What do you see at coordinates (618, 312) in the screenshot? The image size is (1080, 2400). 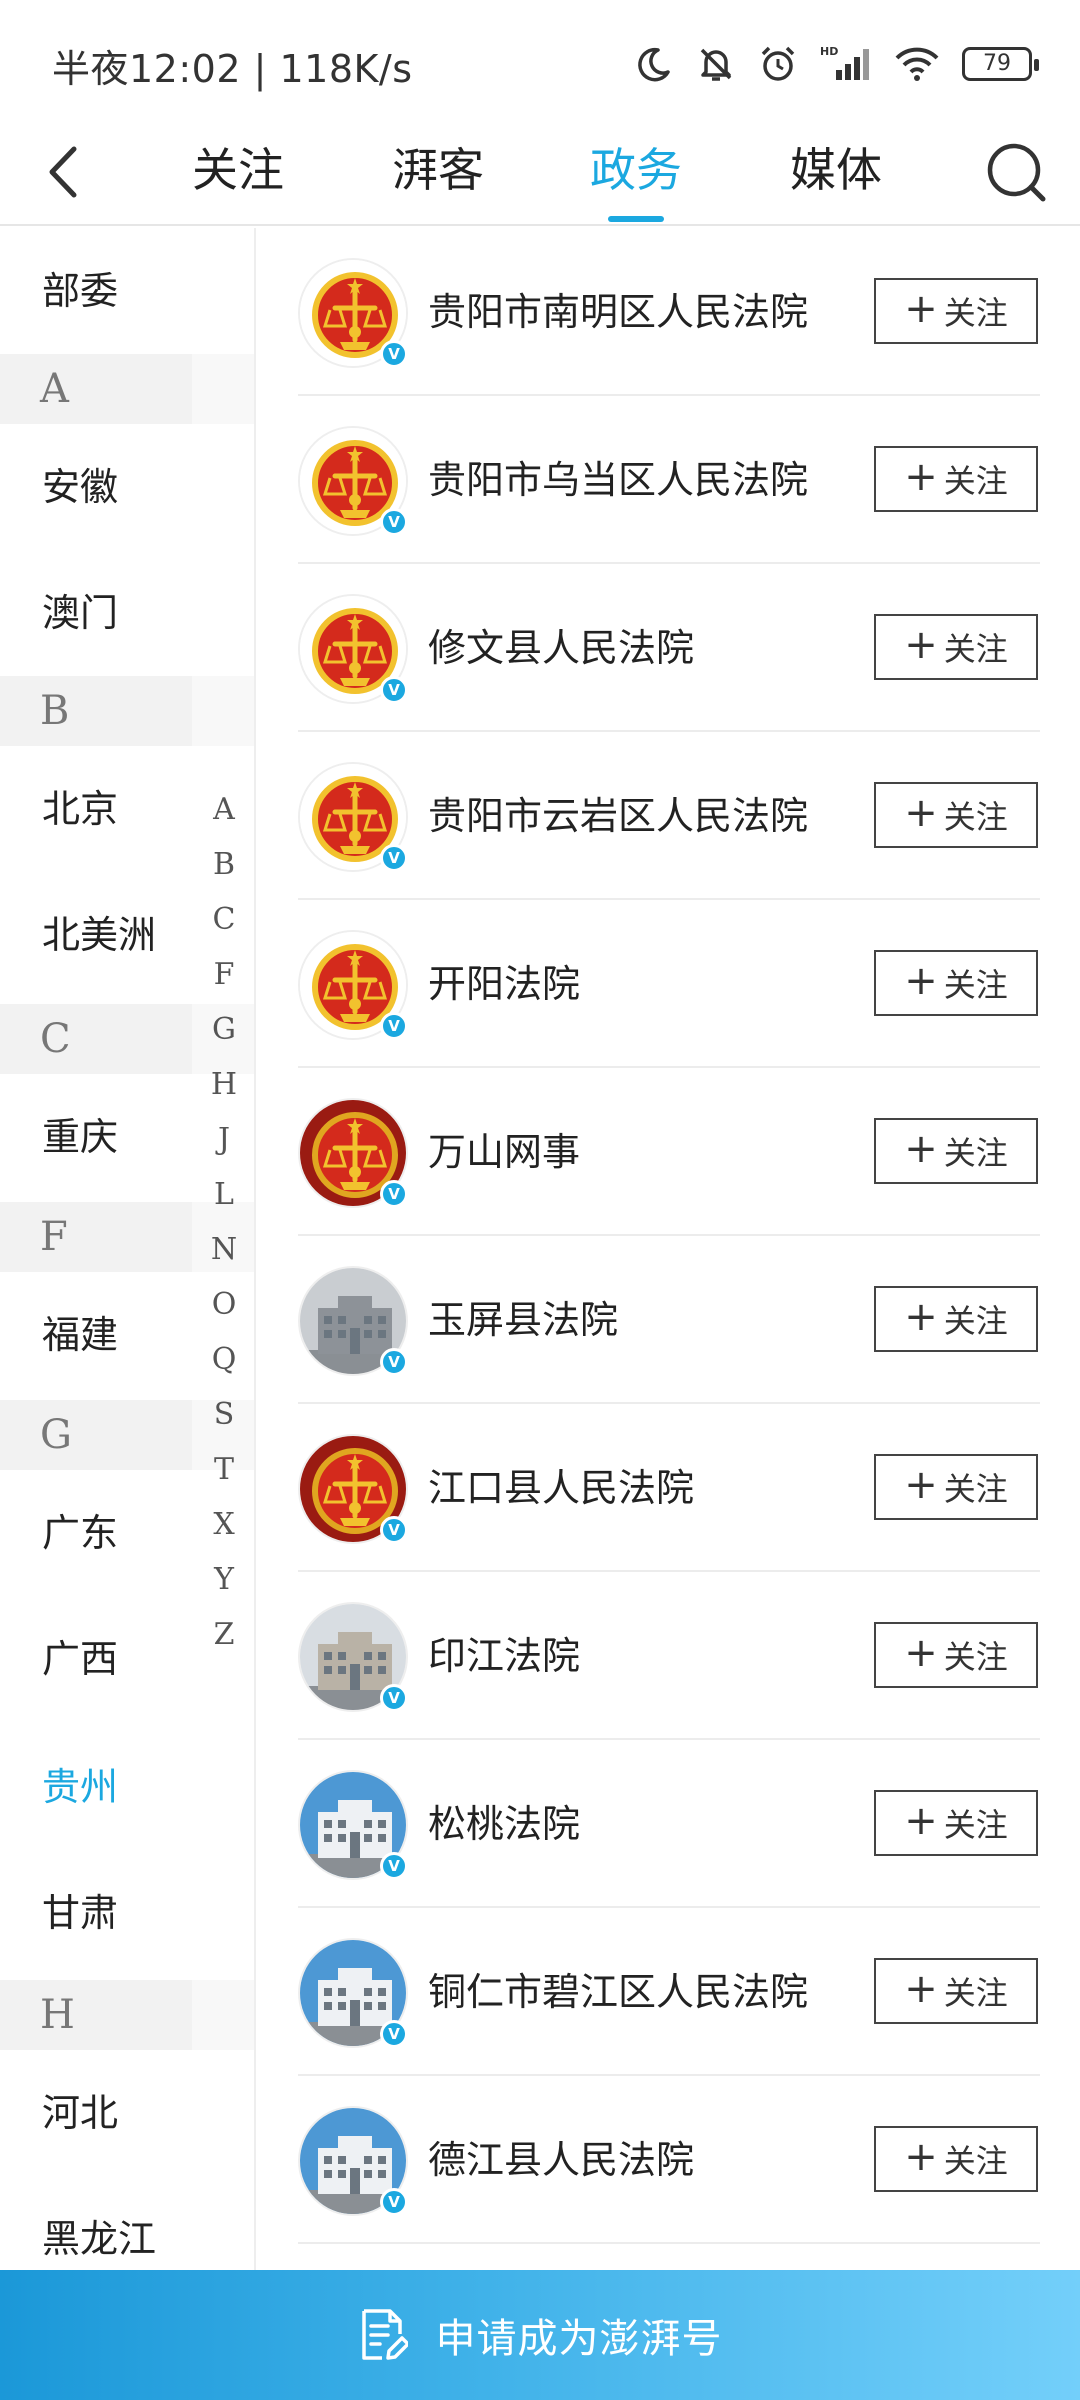 I see `account-name: 贵阳市南明区人民法院` at bounding box center [618, 312].